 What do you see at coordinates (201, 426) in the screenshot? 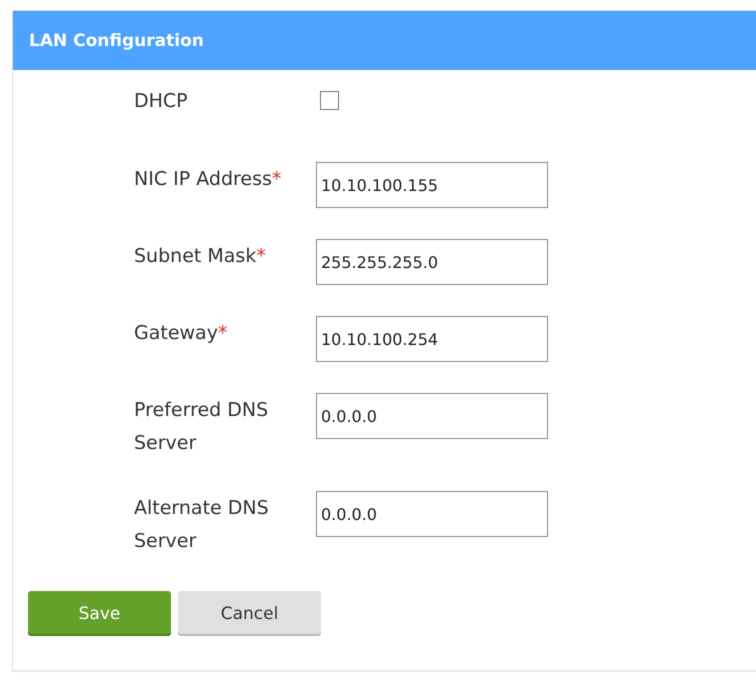
I see `field-label: Preferred DNS Server` at bounding box center [201, 426].